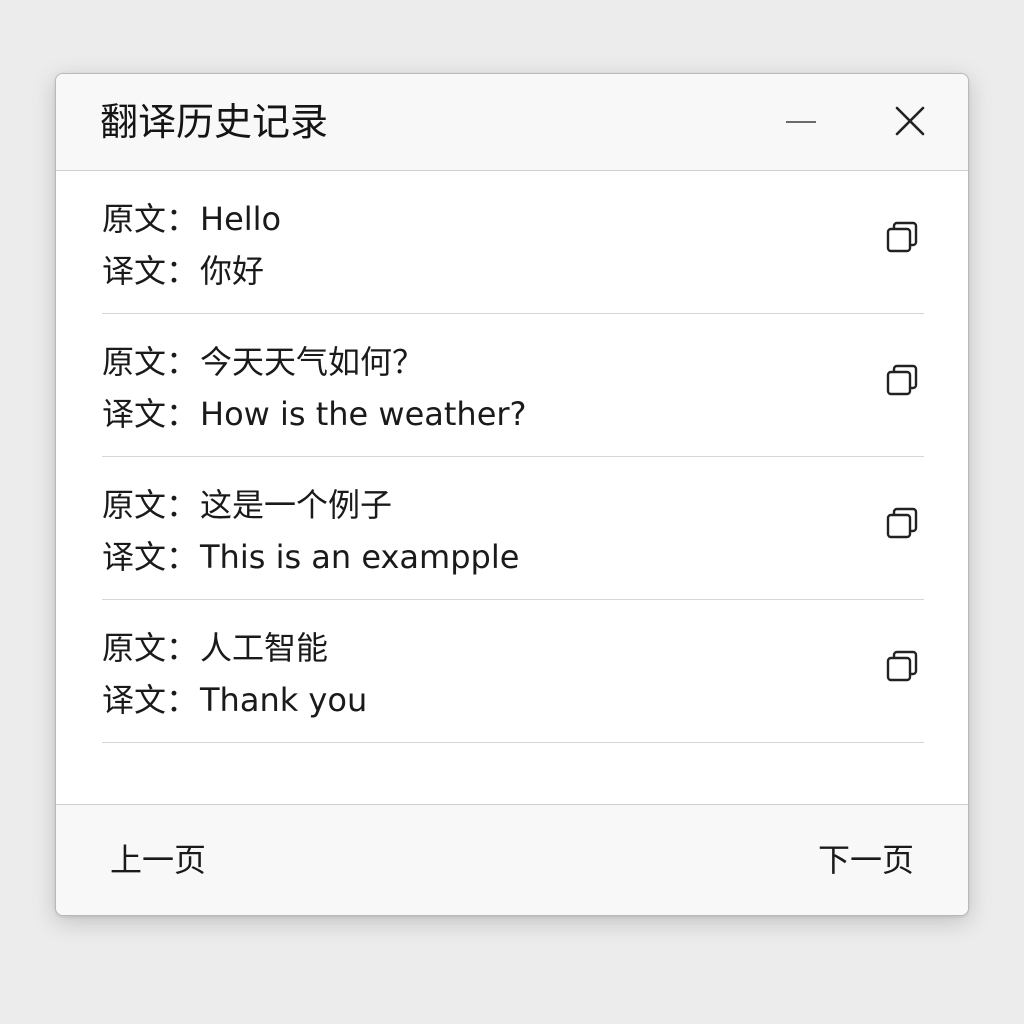  Describe the element at coordinates (513, 671) in the screenshot. I see `history-entry: 原文：人工智能 译文：Thank you` at that location.